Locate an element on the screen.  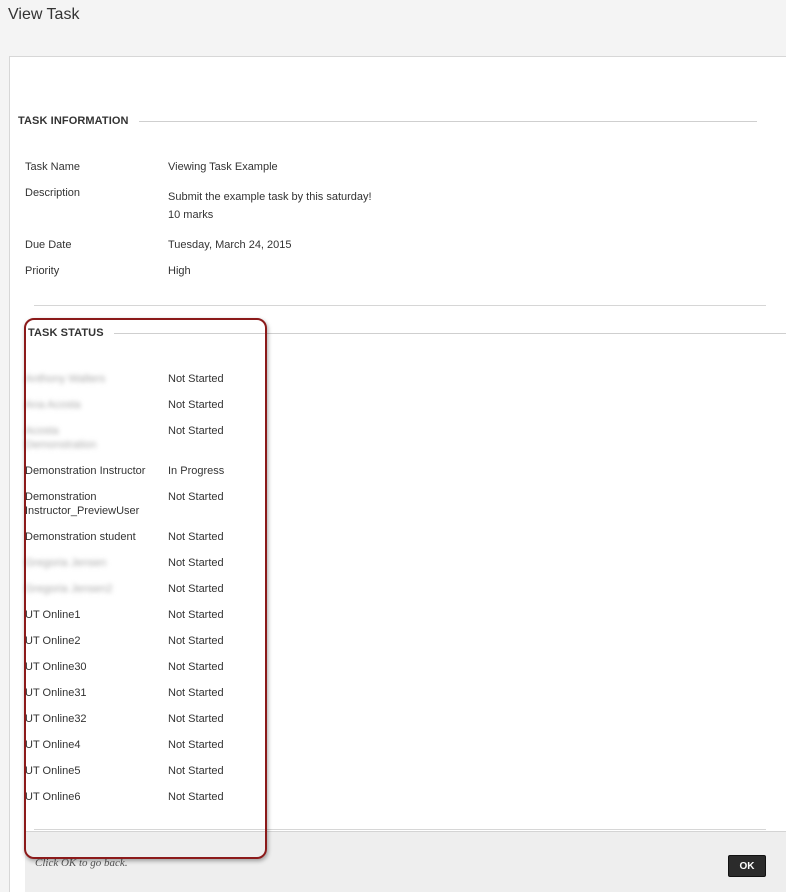
status-row-name: UT Online32 is located at coordinates (56, 719).